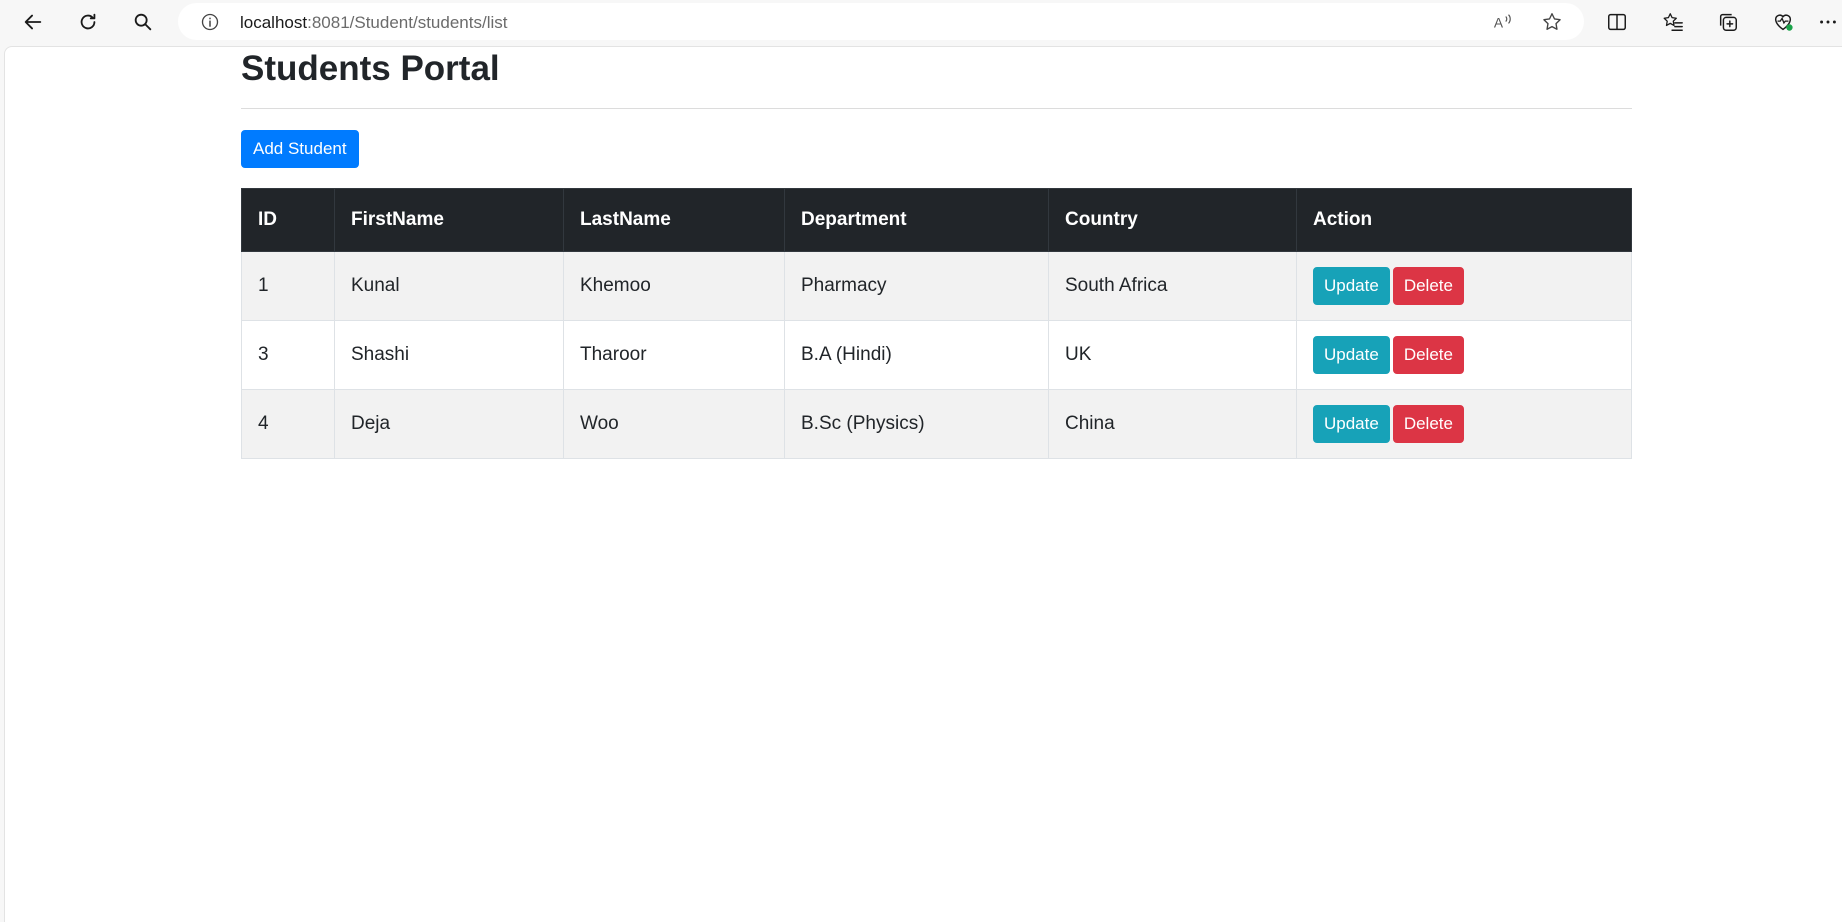 The image size is (1842, 922). I want to click on search-icon, so click(143, 22).